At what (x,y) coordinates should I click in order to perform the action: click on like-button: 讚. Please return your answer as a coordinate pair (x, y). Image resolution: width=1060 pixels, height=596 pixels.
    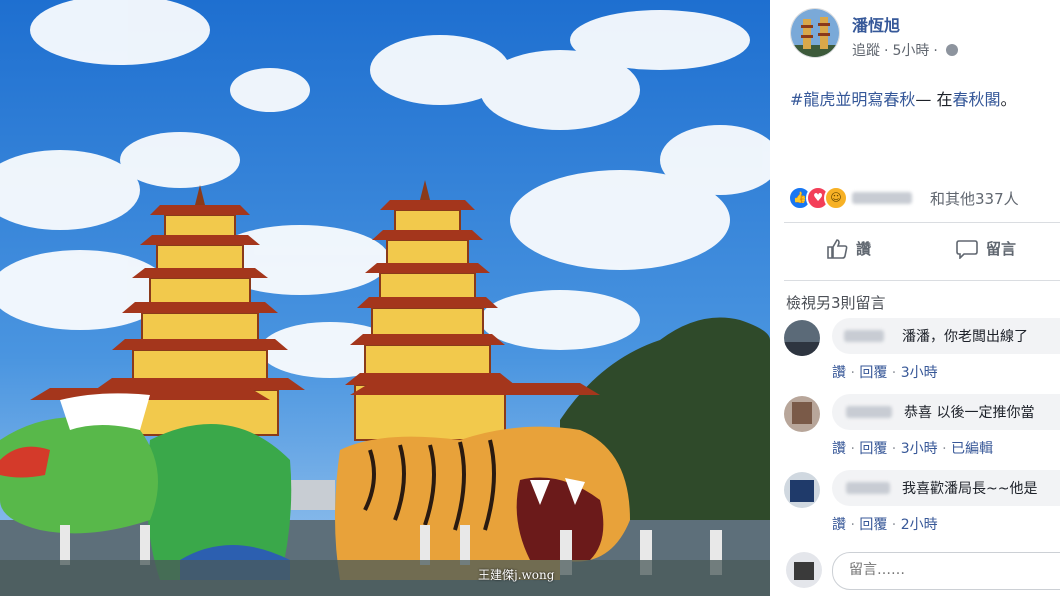
    Looking at the image, I should click on (848, 248).